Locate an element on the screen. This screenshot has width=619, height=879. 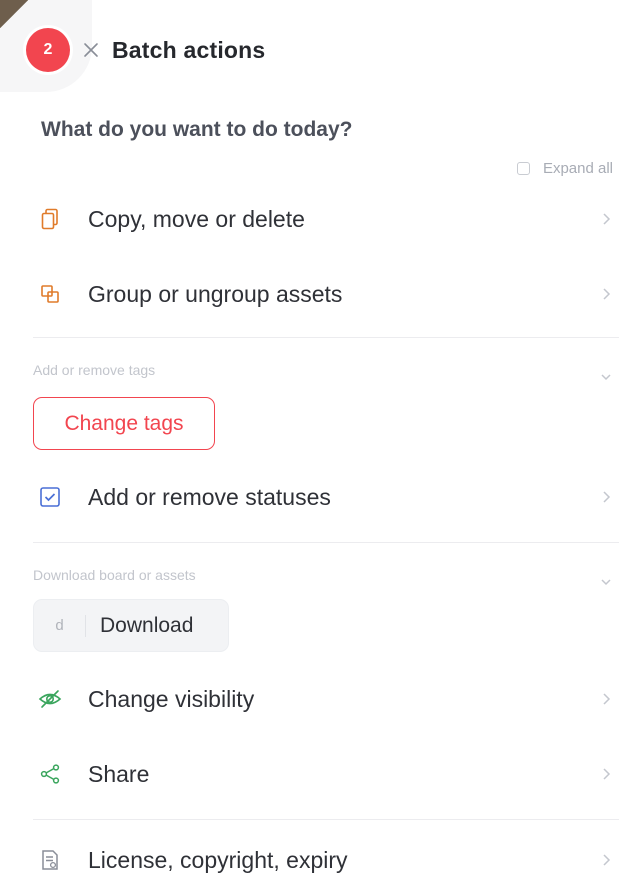
action-add-remove-statuses: Add or remove statuses is located at coordinates (326, 497).